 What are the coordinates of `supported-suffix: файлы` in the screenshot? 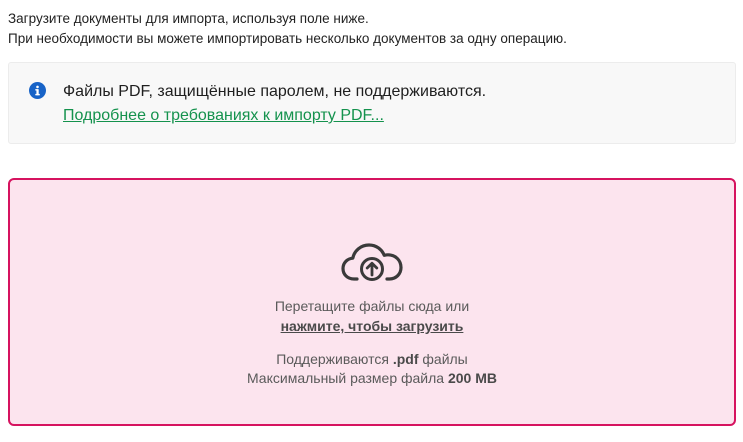 It's located at (443, 359).